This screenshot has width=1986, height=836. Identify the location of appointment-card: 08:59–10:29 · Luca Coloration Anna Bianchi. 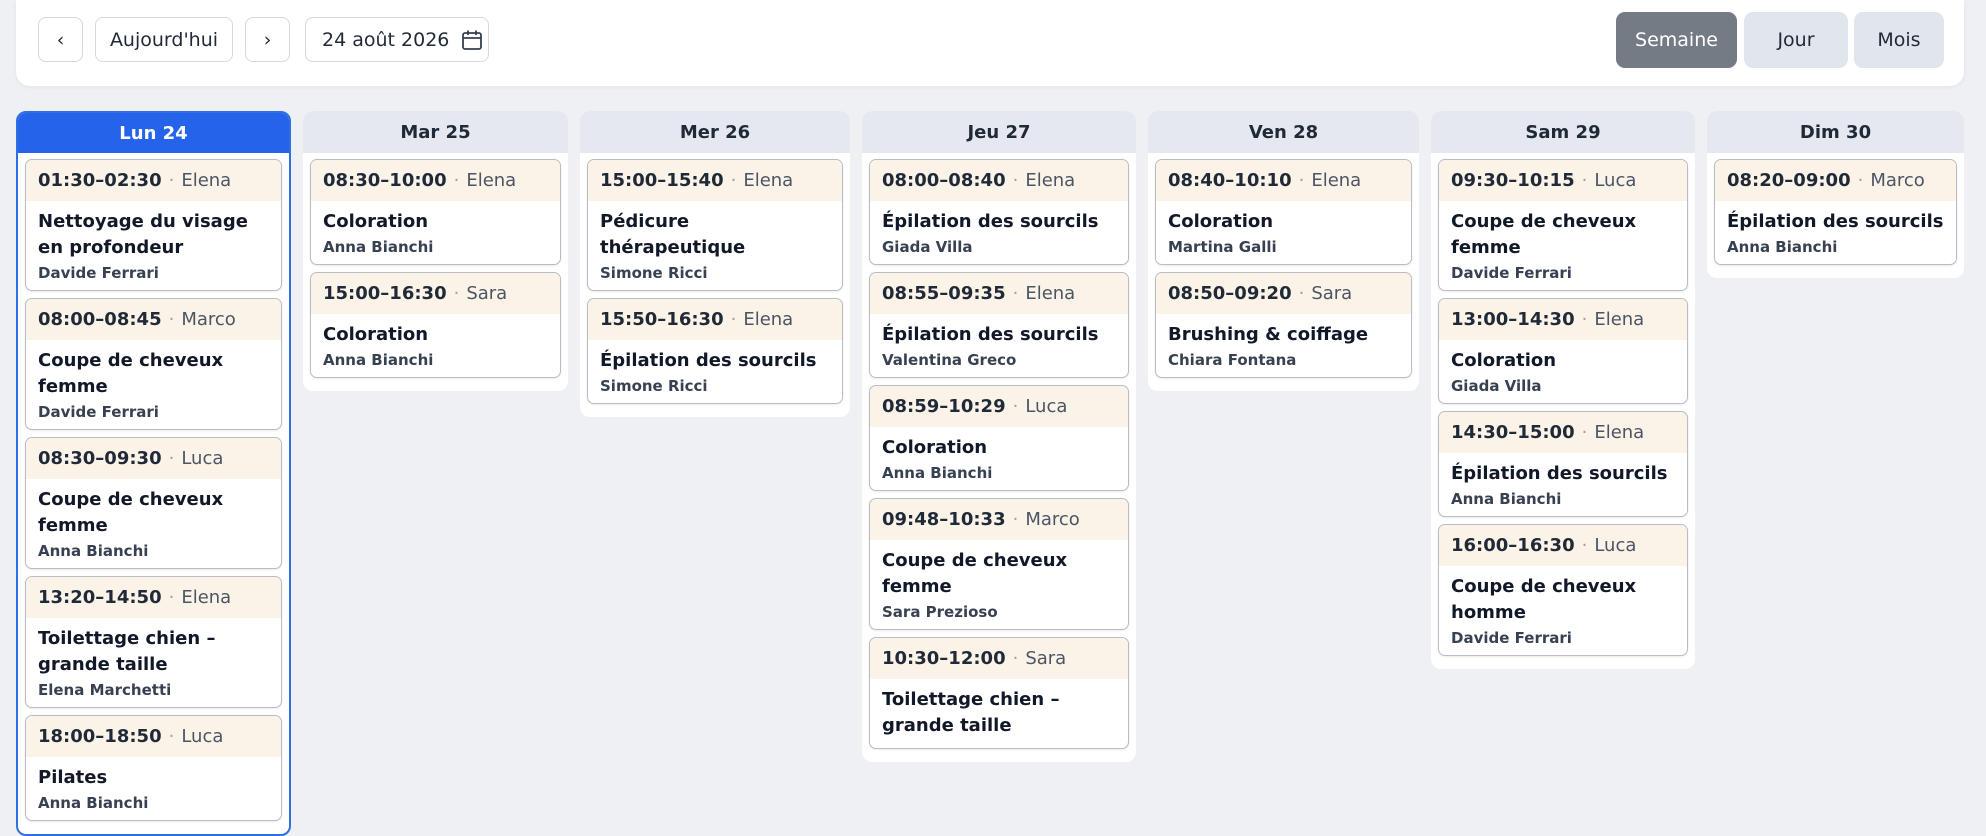
(999, 438).